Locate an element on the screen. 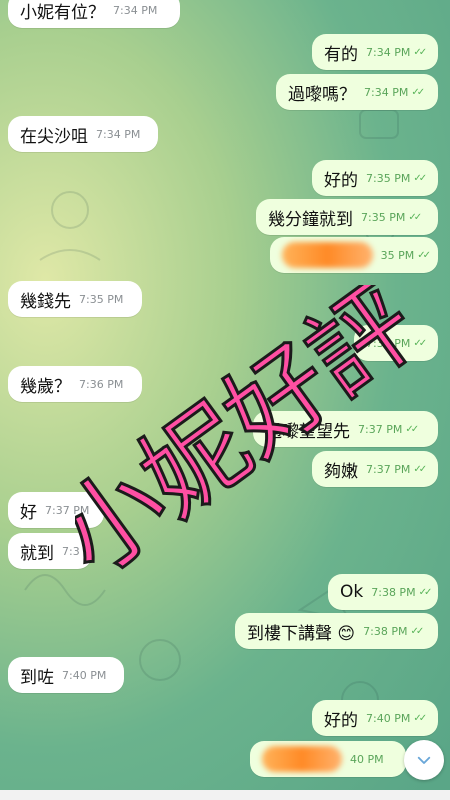 The image size is (450, 800). message-incoming: 好 7:37 PM is located at coordinates (56, 510).